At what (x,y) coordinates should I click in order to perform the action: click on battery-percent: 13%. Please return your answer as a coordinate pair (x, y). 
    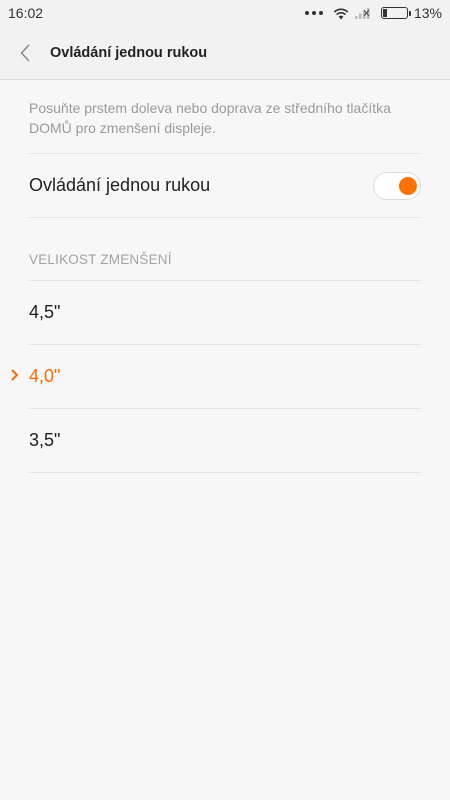
    Looking at the image, I should click on (427, 13).